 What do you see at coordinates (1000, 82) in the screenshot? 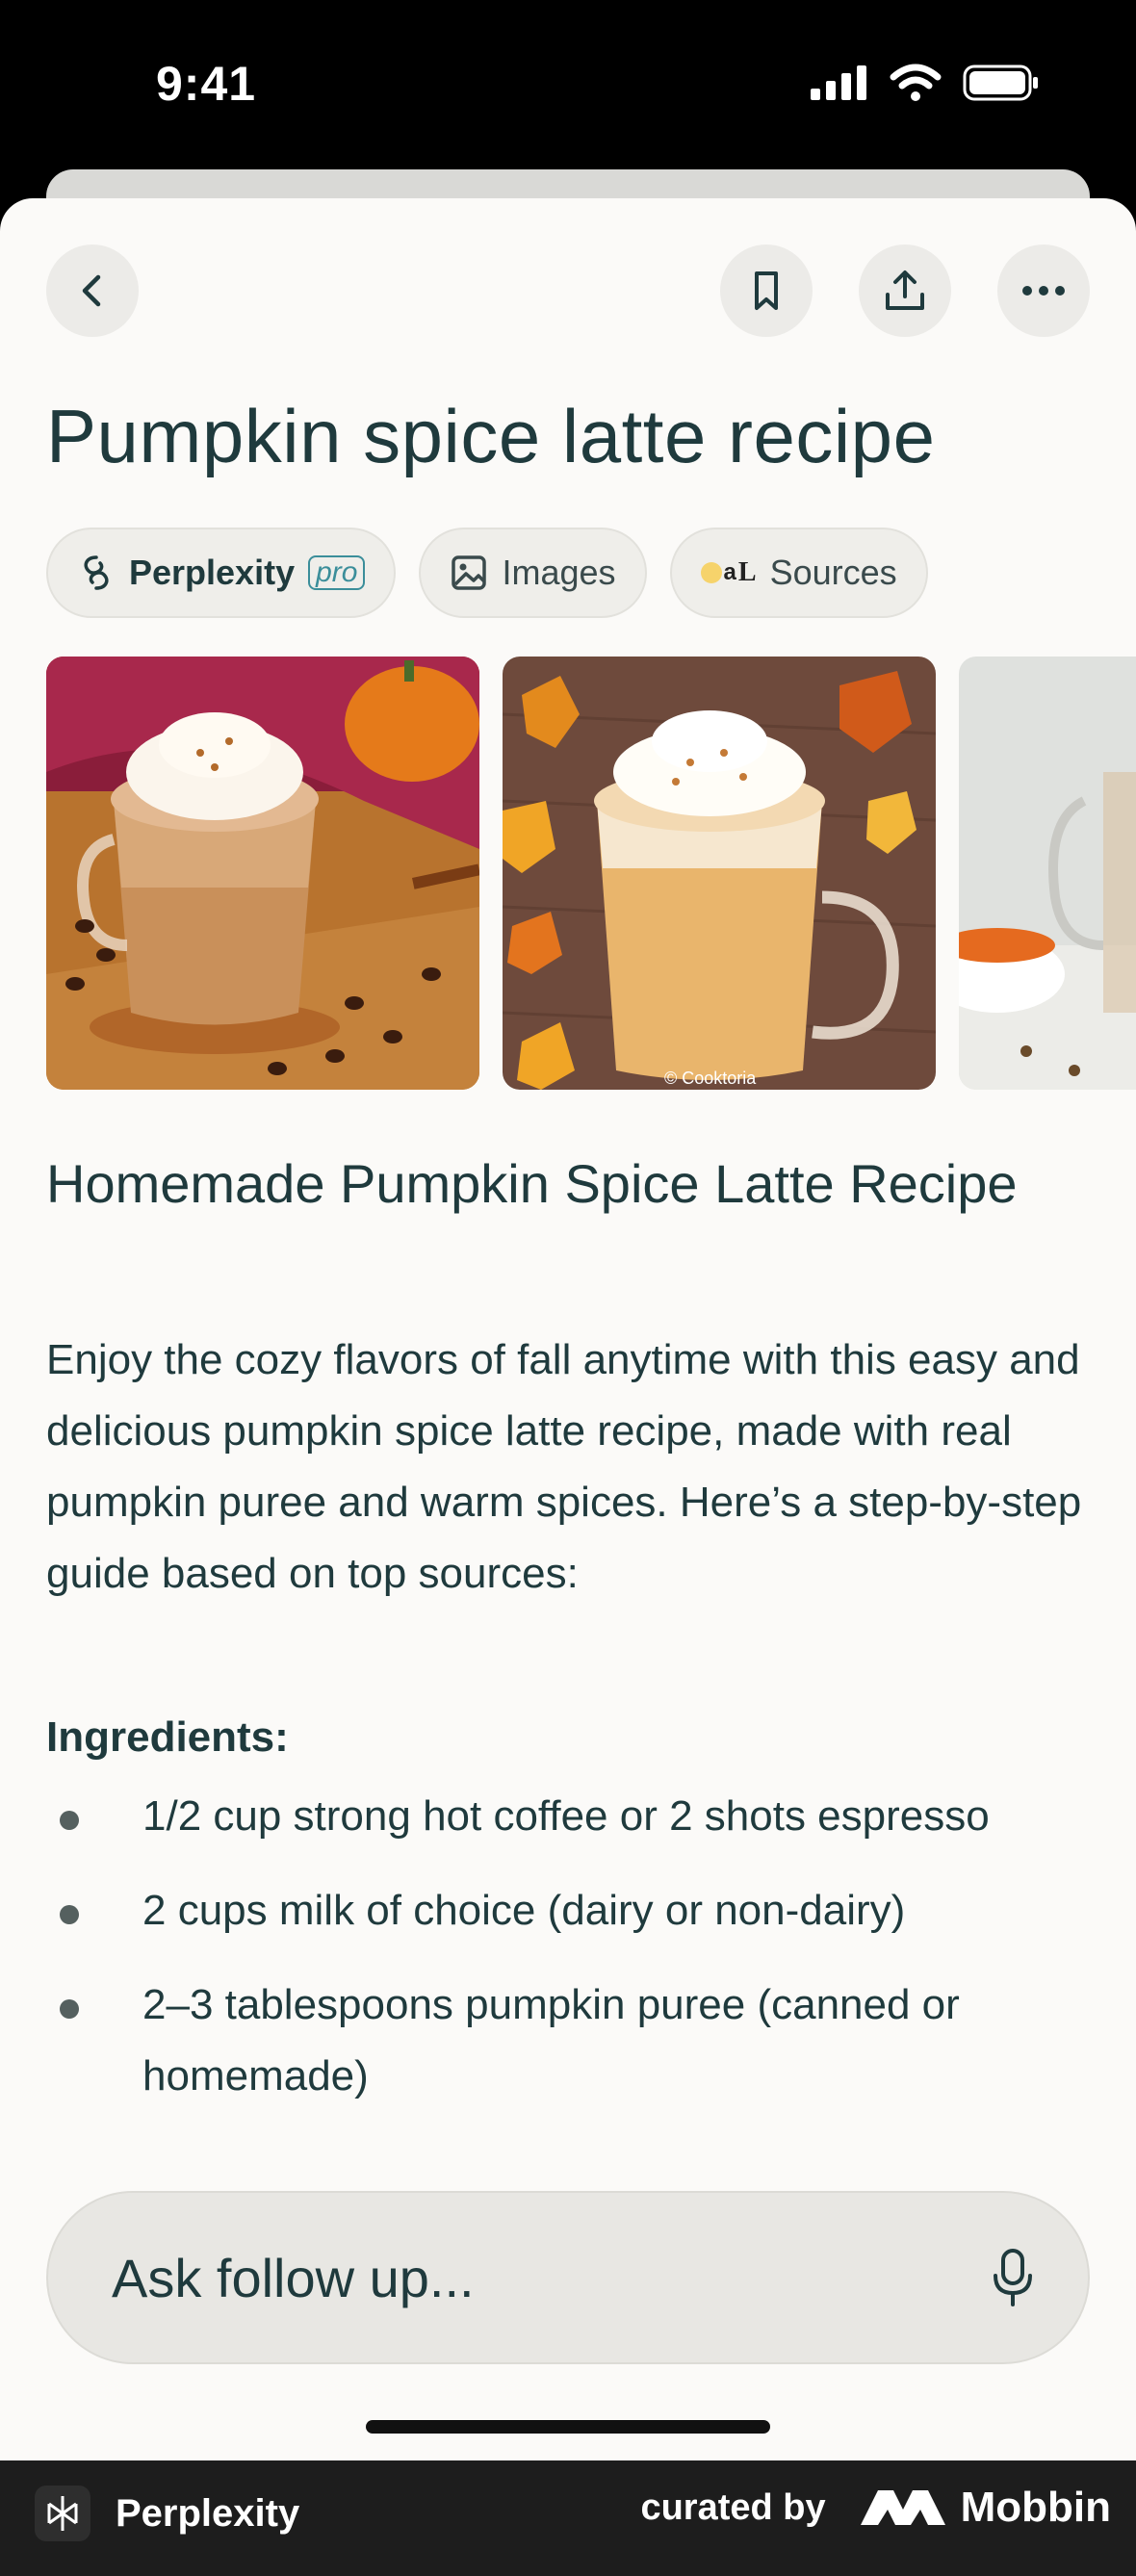
I see `battery-icon` at bounding box center [1000, 82].